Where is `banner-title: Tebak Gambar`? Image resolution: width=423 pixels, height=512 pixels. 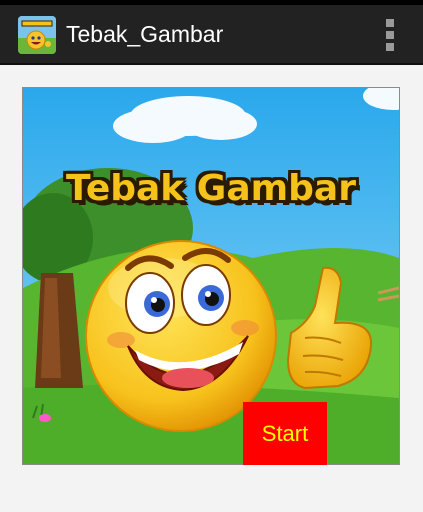
banner-title: Tebak Gambar is located at coordinates (211, 188).